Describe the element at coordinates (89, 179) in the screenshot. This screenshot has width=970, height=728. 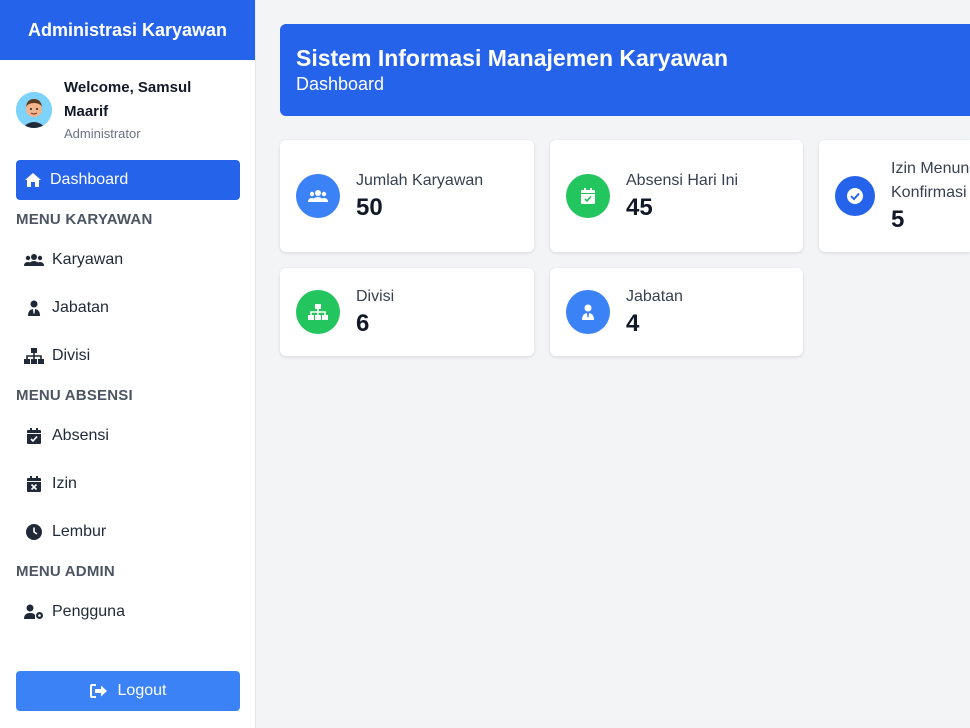
I see `sidebar-item-label: Dashboard` at that location.